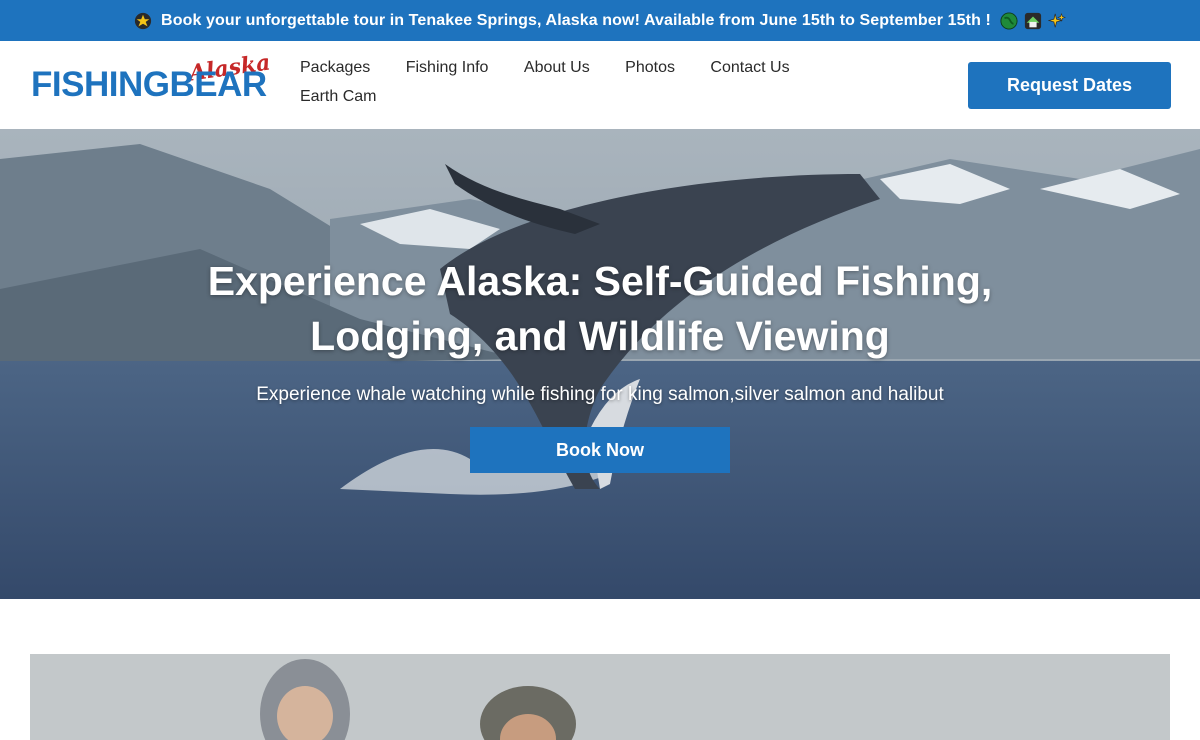 The height and width of the screenshot is (740, 1200). What do you see at coordinates (557, 67) in the screenshot?
I see `nav-about-us: About Us` at bounding box center [557, 67].